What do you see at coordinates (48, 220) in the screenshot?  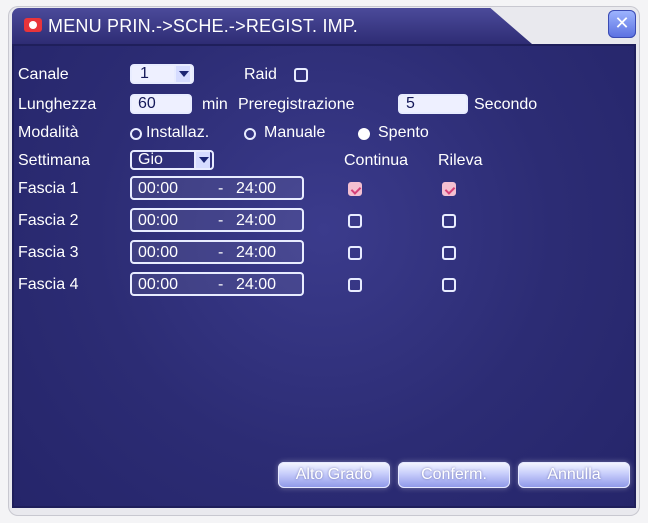 I see `fascia-2-label: Fascia 2` at bounding box center [48, 220].